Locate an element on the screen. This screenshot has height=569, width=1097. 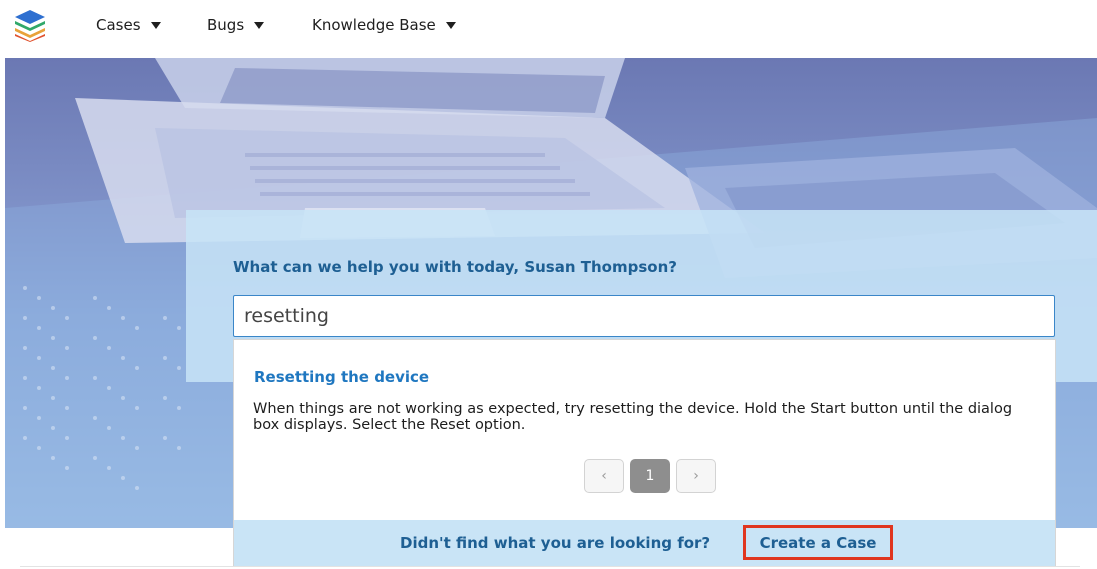
top-navigation: Cases Bugs Knowledge Base is located at coordinates (548, 25).